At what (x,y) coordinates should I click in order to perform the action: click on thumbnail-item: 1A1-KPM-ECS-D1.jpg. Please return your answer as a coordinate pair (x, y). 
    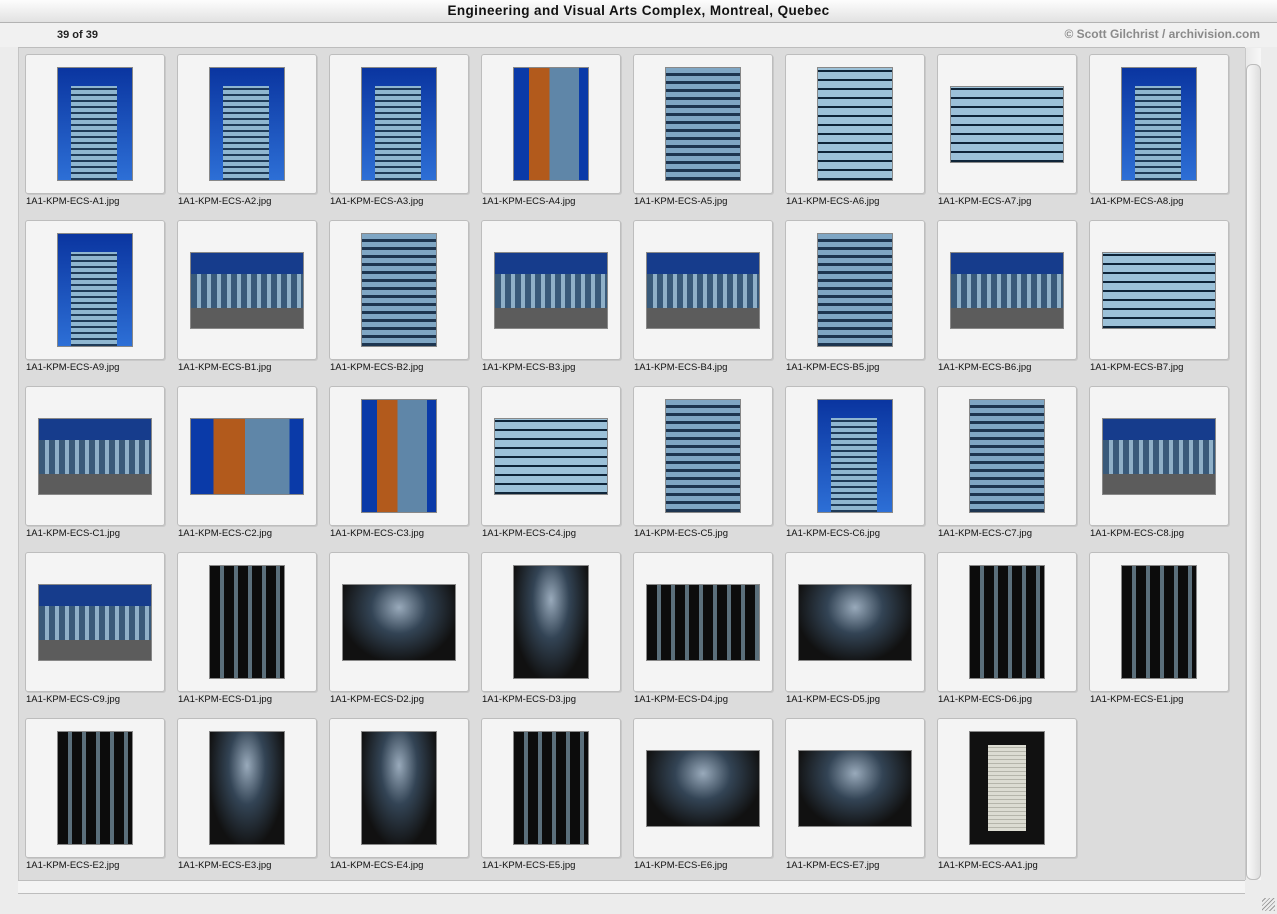
    Looking at the image, I should click on (247, 635).